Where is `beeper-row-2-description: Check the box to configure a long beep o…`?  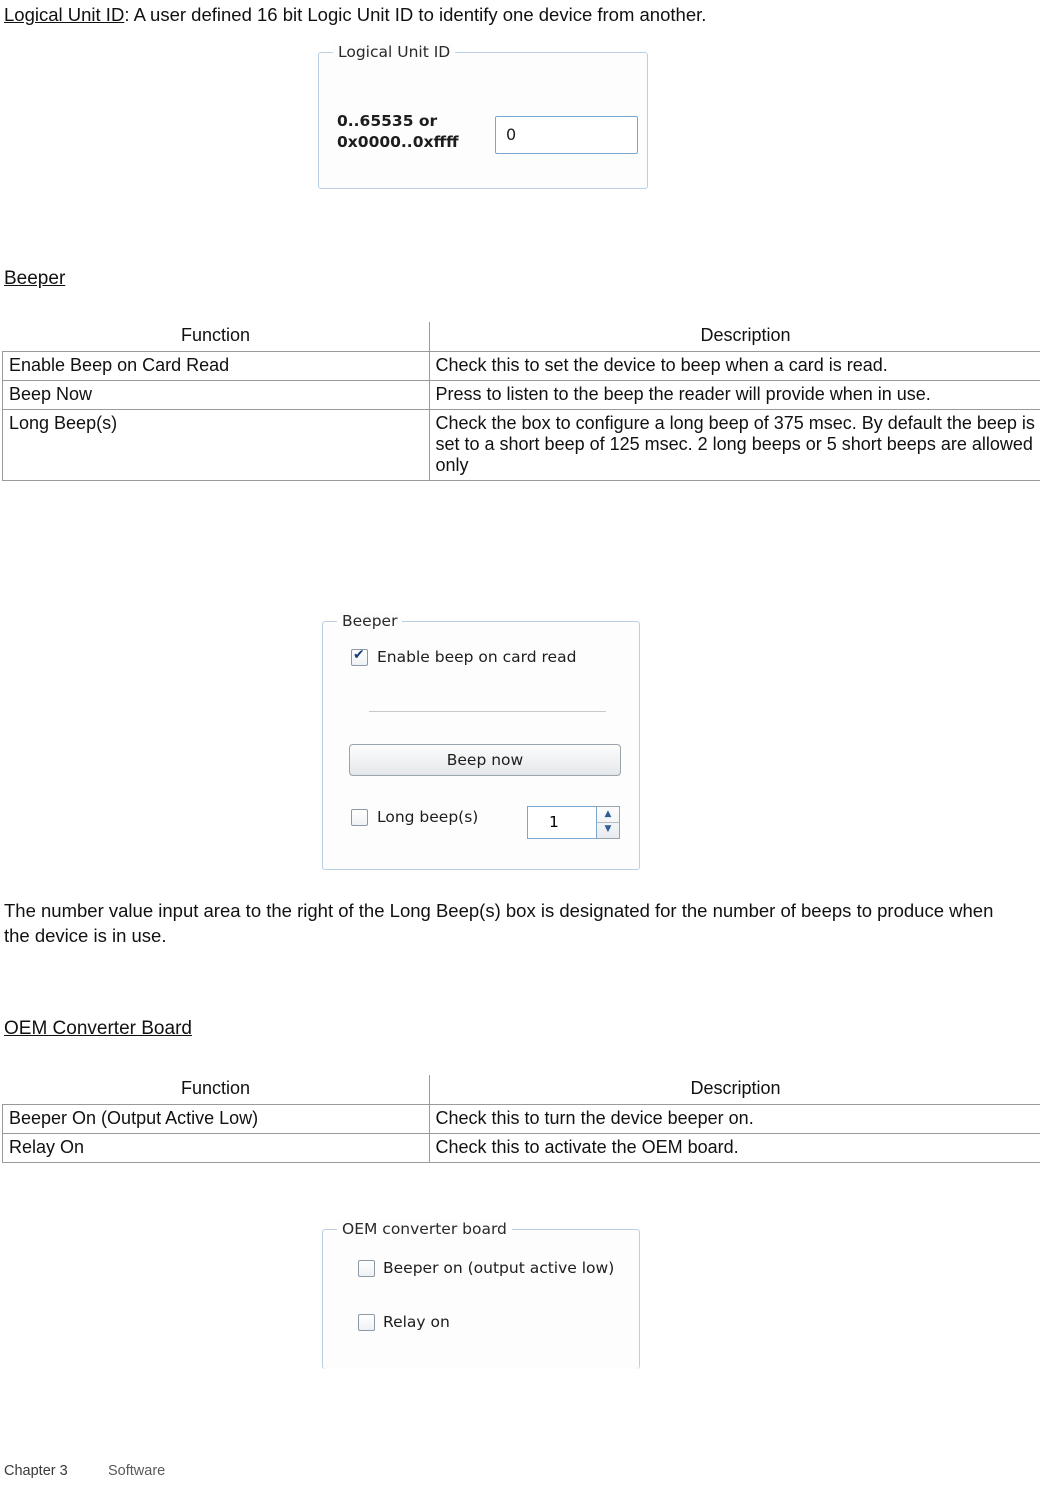 beeper-row-2-description: Check the box to configure a long beep o… is located at coordinates (734, 445).